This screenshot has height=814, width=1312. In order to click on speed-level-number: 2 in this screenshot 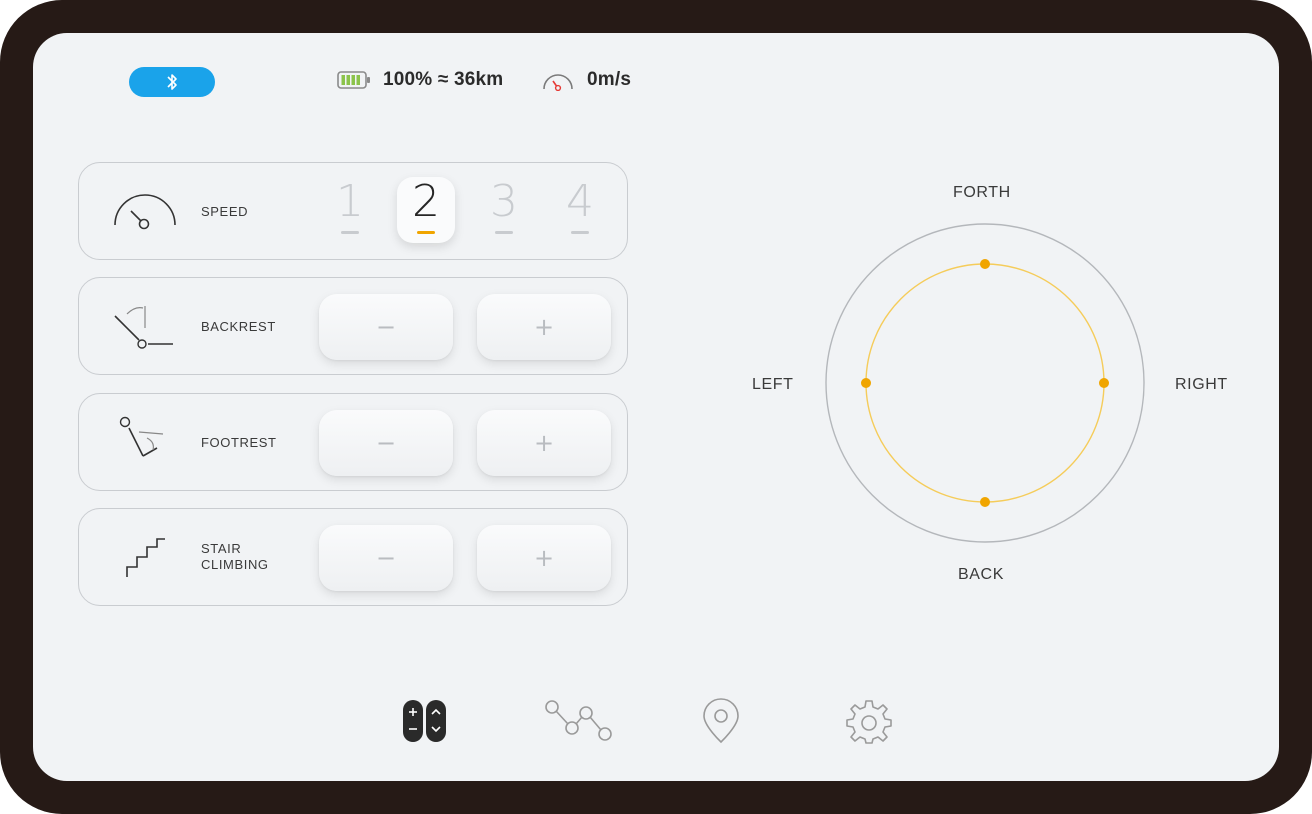, I will do `click(426, 201)`.